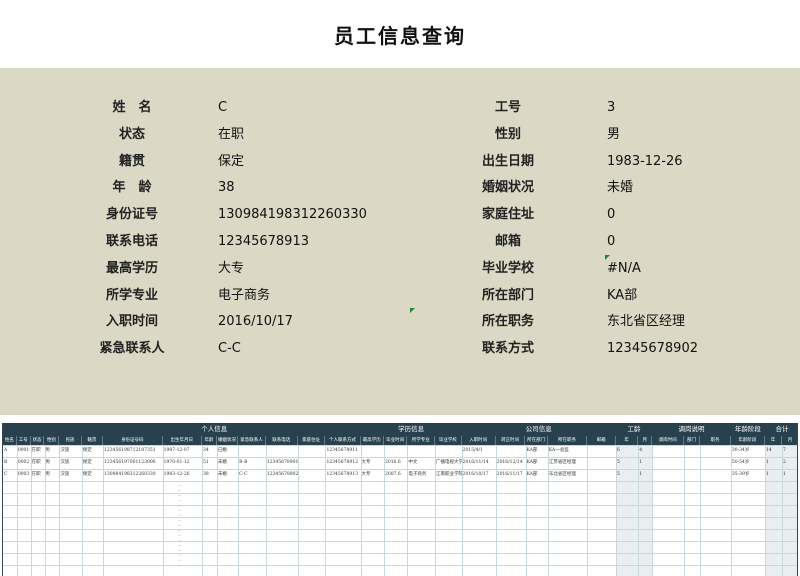  Describe the element at coordinates (229, 348) in the screenshot. I see `field-value: C-C` at that location.